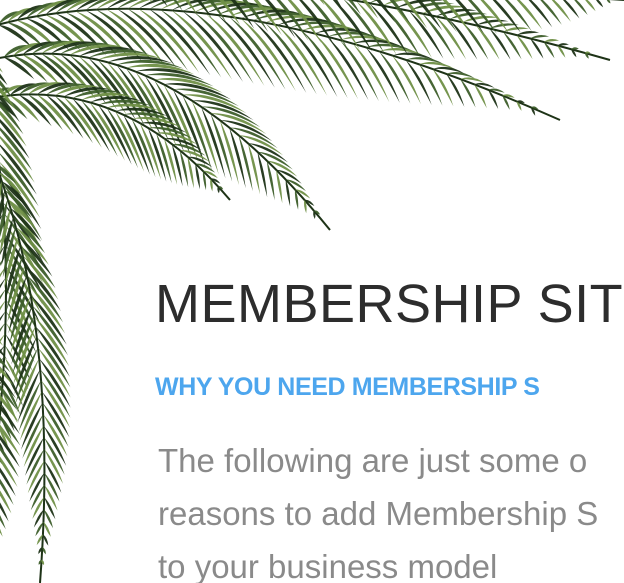 The image size is (624, 583). What do you see at coordinates (389, 304) in the screenshot?
I see `page-title: MEMBERSHIP SIT` at bounding box center [389, 304].